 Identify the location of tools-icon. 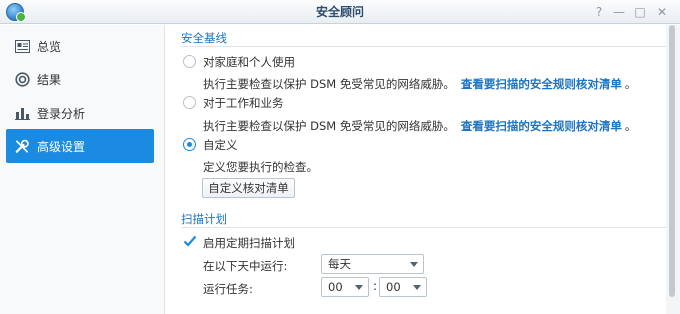
(22, 146).